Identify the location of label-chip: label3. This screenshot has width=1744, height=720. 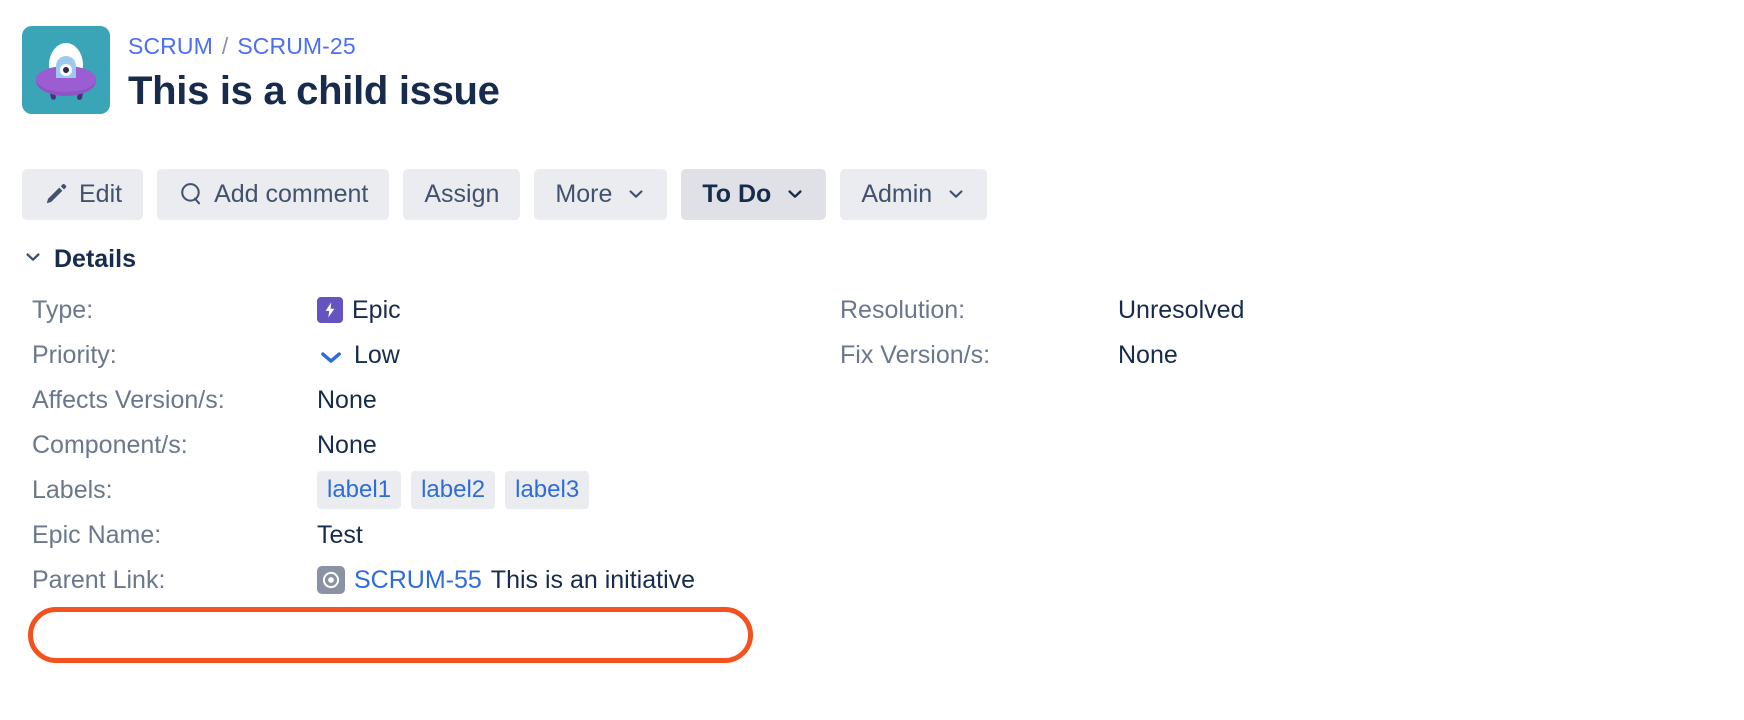
(547, 490).